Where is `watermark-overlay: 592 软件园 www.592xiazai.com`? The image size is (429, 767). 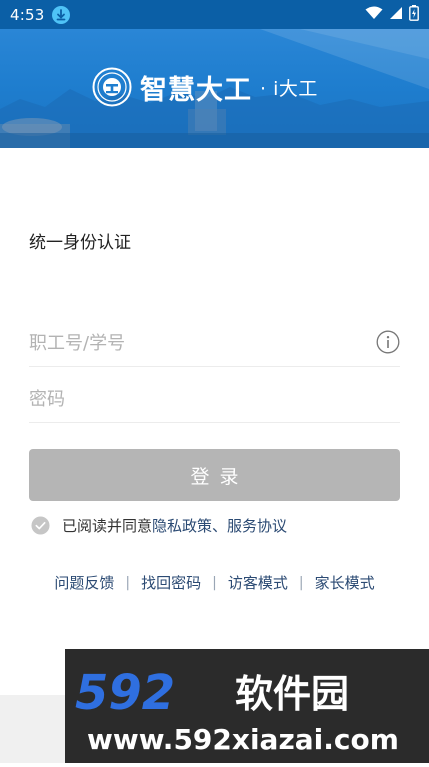 watermark-overlay: 592 软件园 www.592xiazai.com is located at coordinates (247, 706).